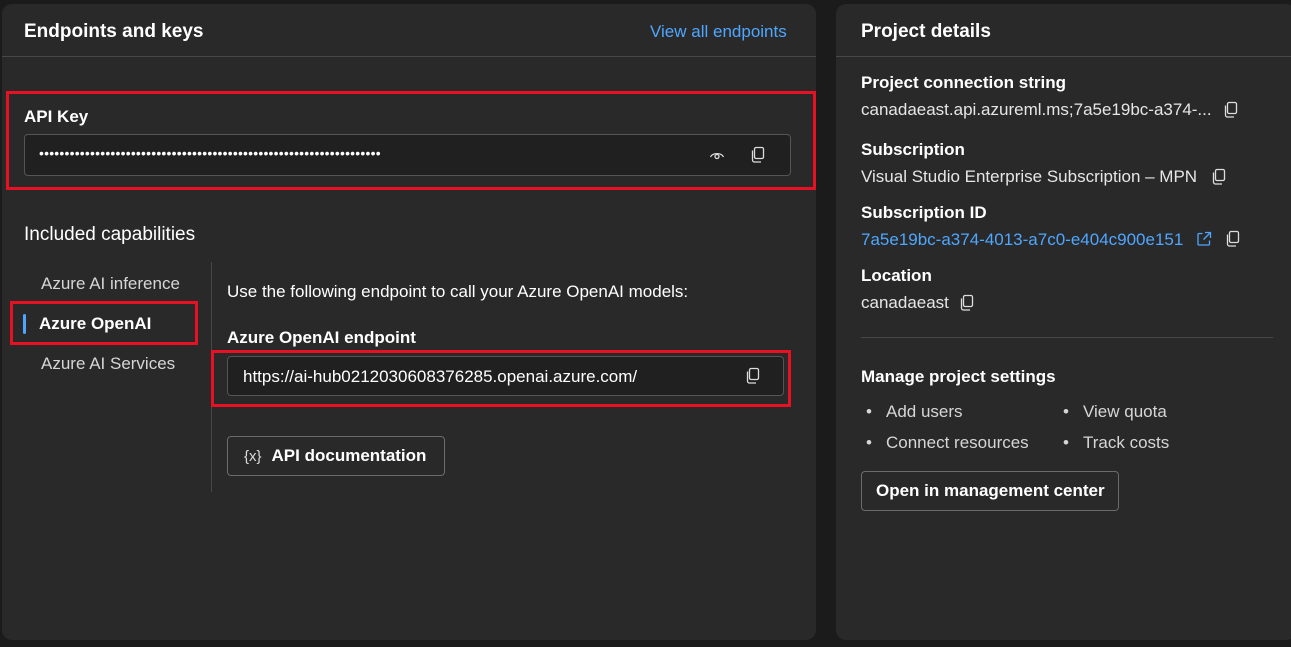 This screenshot has width=1291, height=647. What do you see at coordinates (108, 364) in the screenshot?
I see `capability-azure-ai-services: Azure AI Services` at bounding box center [108, 364].